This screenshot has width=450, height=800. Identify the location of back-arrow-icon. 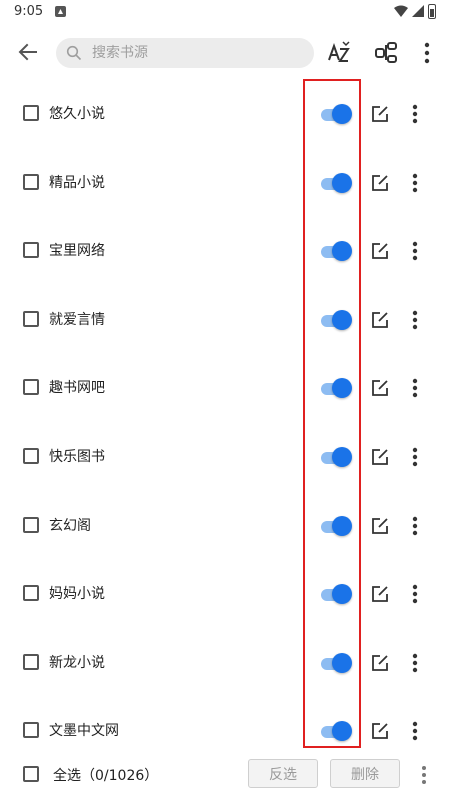
(28, 52).